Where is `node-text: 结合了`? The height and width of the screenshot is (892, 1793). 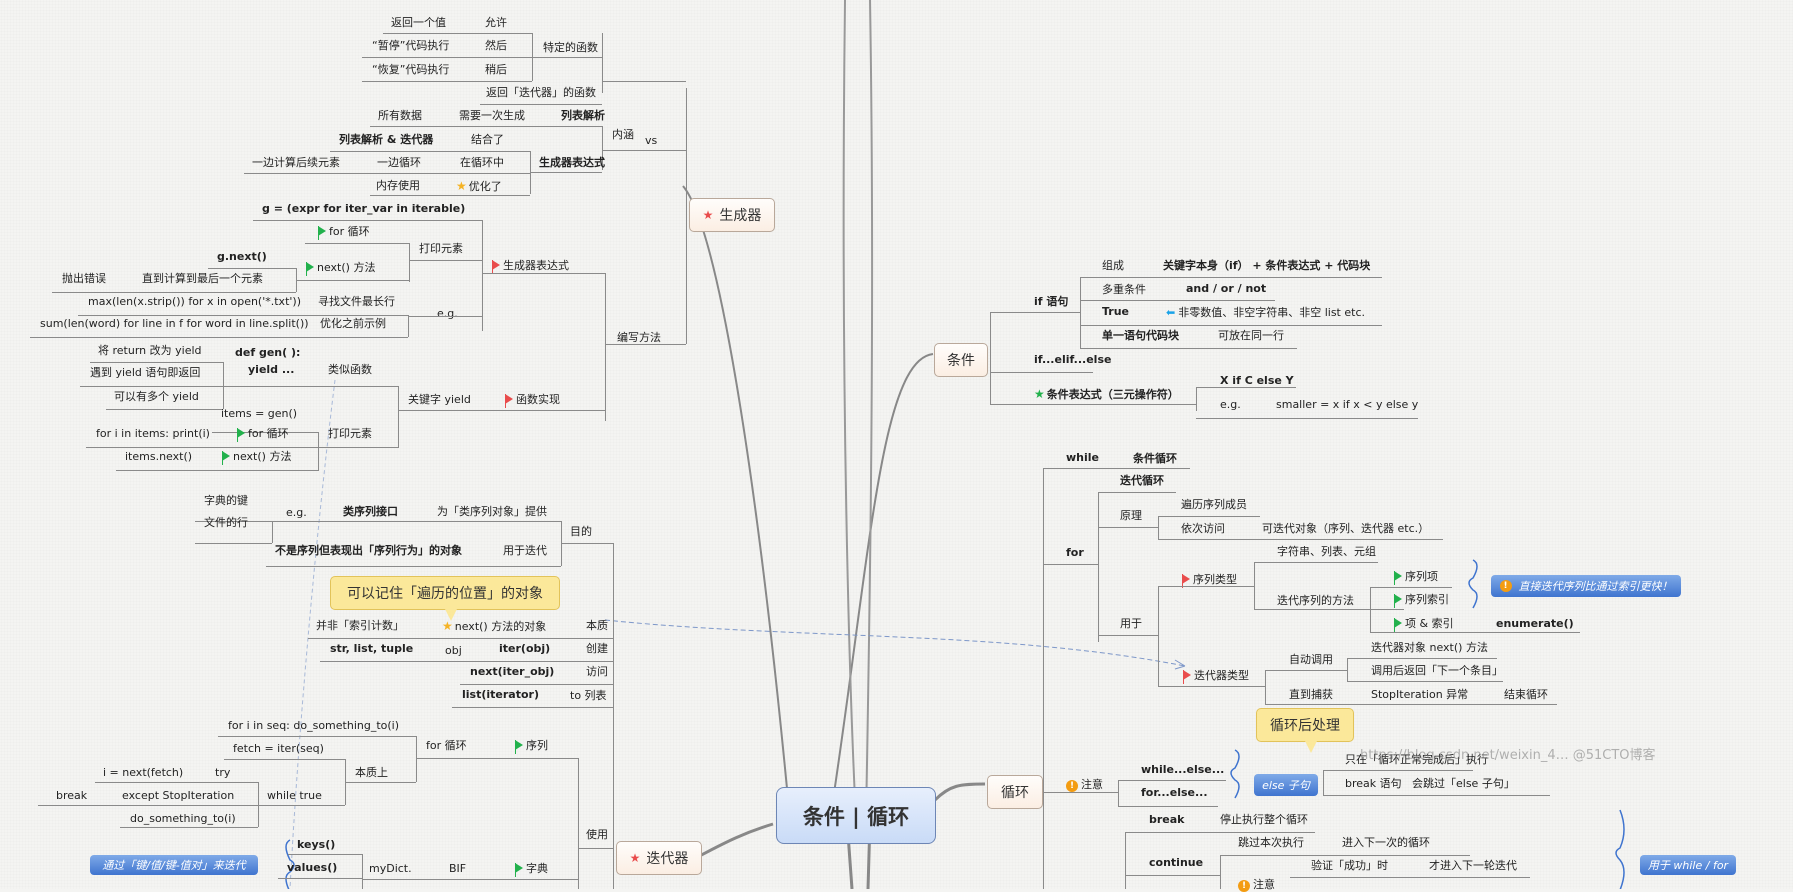 node-text: 结合了 is located at coordinates (487, 139).